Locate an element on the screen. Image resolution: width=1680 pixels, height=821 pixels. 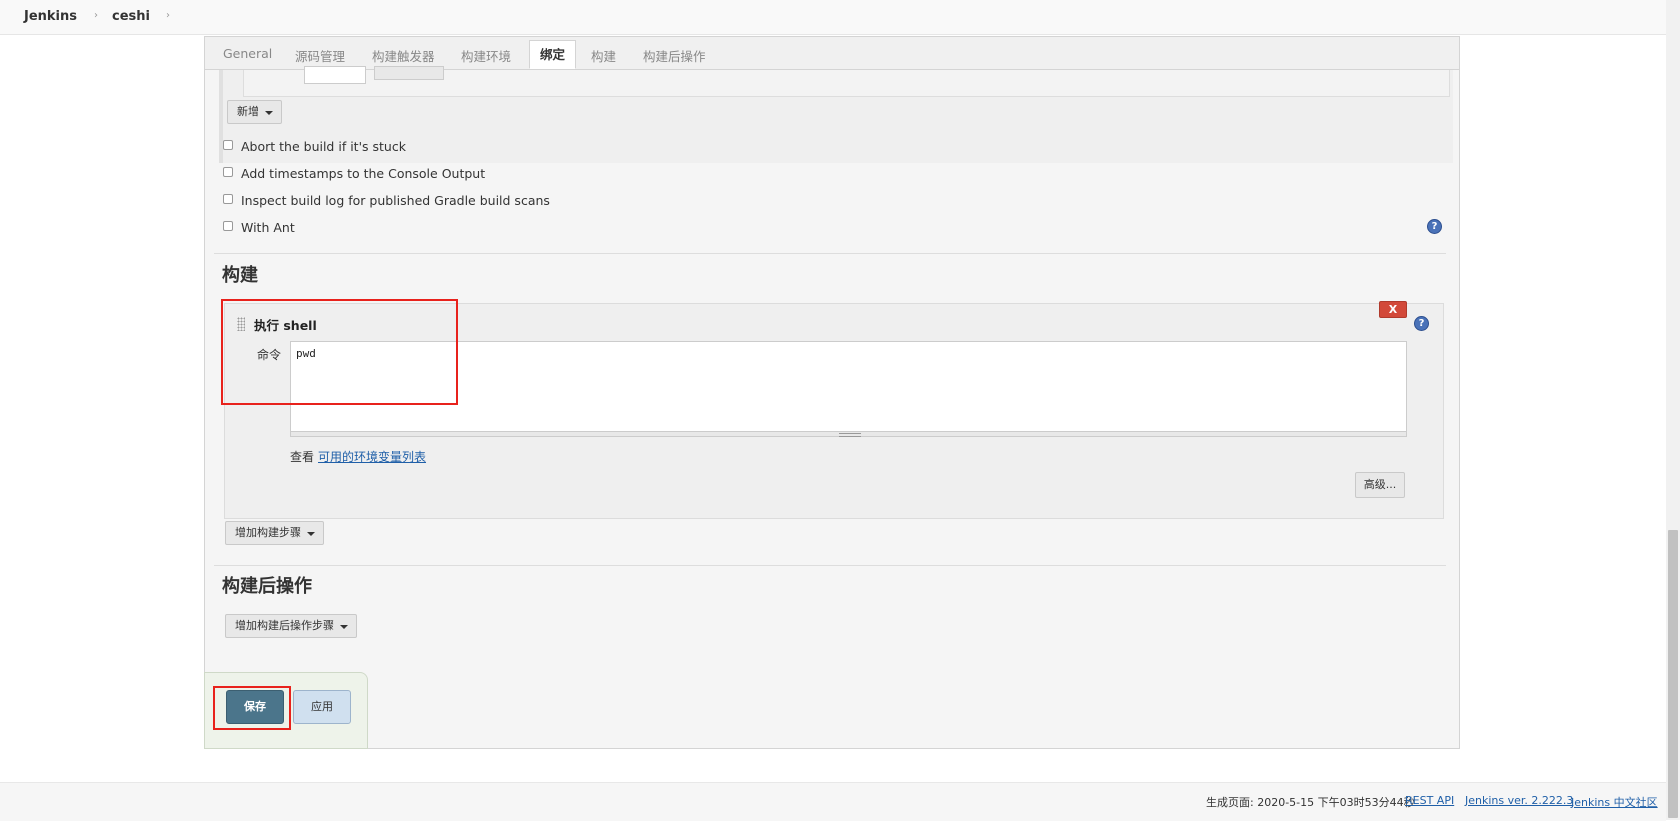
breadcrumb-item-jenkins: Jenkins is located at coordinates (50, 16).